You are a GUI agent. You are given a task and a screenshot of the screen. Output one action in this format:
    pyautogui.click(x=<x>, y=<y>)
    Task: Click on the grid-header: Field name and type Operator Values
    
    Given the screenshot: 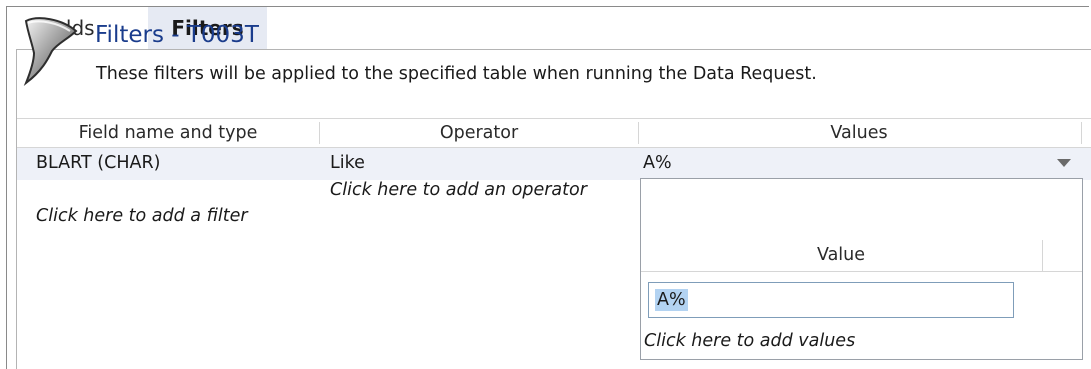 What is the action you would take?
    pyautogui.click(x=554, y=133)
    